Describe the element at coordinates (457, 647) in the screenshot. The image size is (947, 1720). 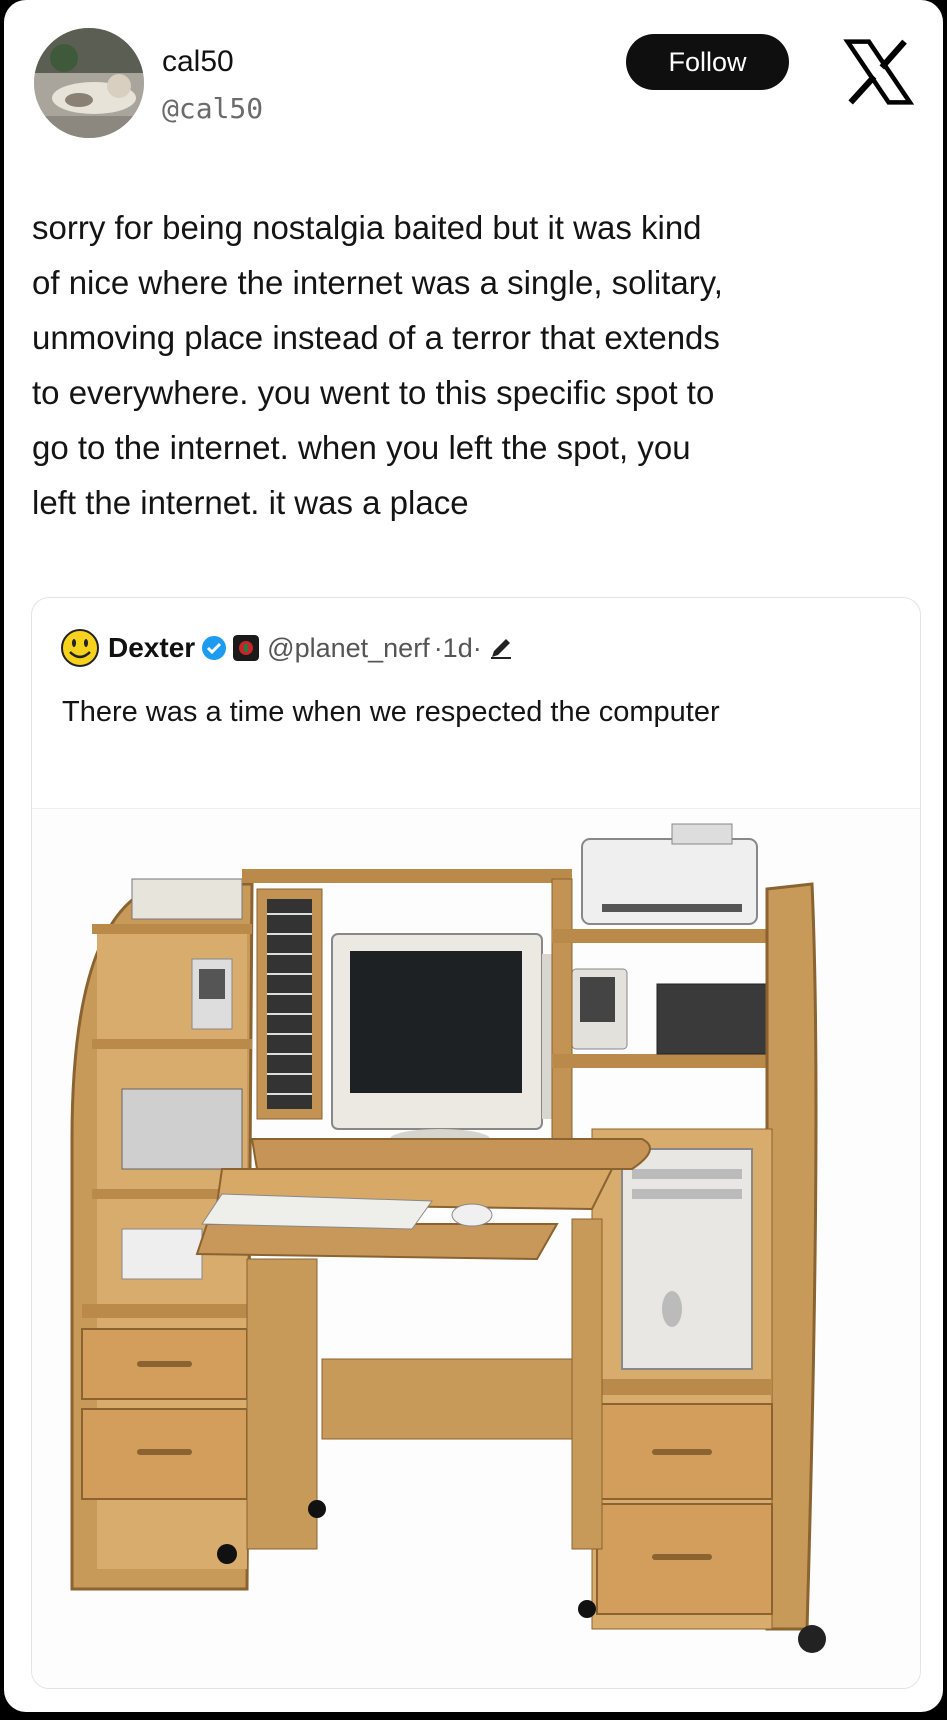
I see `quote-meta: ·1d·` at that location.